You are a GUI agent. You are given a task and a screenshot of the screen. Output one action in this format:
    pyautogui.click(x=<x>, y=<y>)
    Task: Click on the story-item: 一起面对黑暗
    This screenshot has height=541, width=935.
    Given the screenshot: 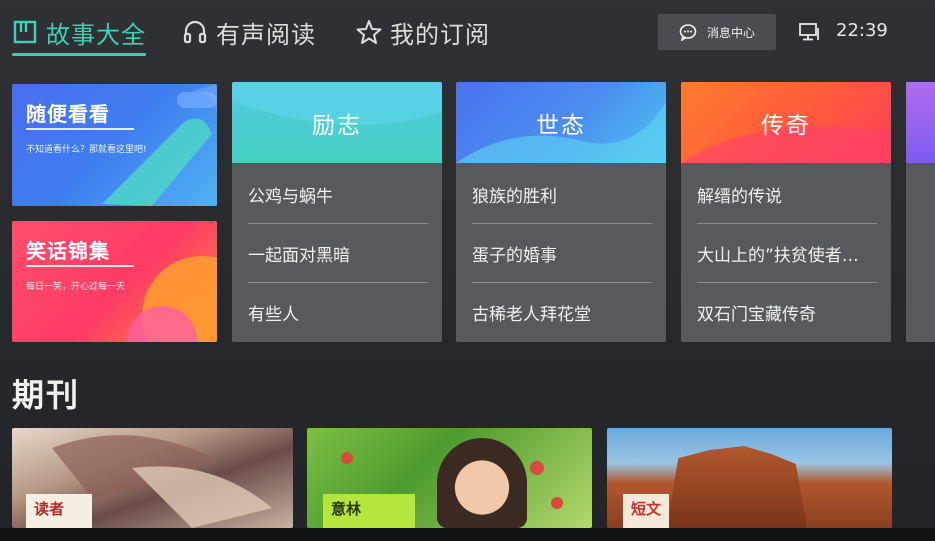 What is the action you would take?
    pyautogui.click(x=338, y=253)
    